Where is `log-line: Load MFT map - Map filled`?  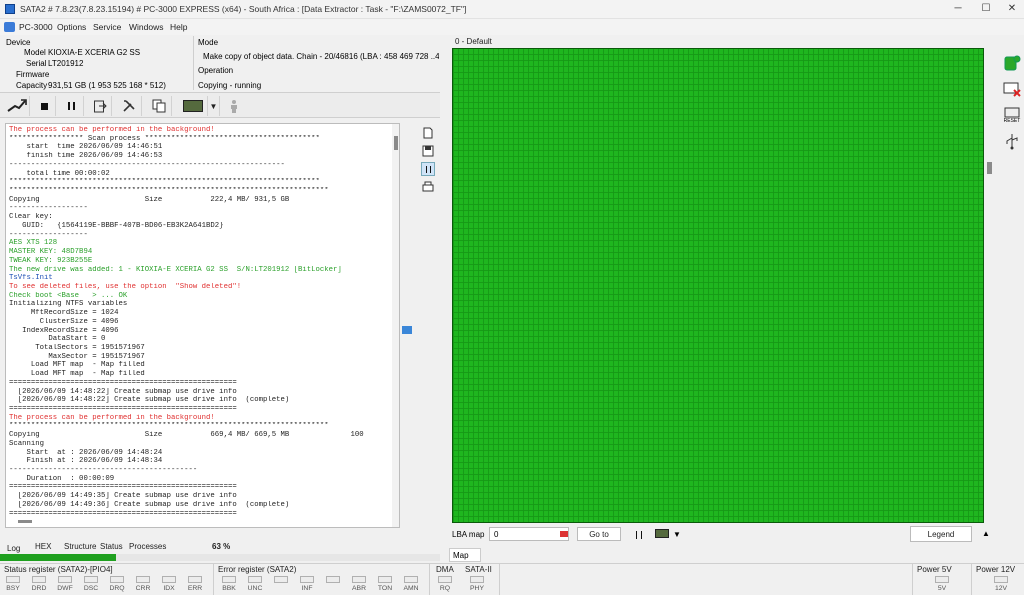 log-line: Load MFT map - Map filled is located at coordinates (77, 365).